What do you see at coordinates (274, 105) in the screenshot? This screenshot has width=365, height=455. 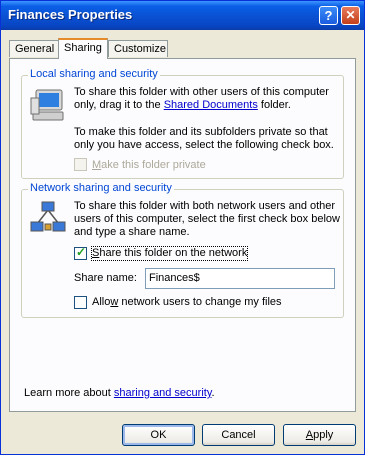 I see `local-text-suffix: folder.` at bounding box center [274, 105].